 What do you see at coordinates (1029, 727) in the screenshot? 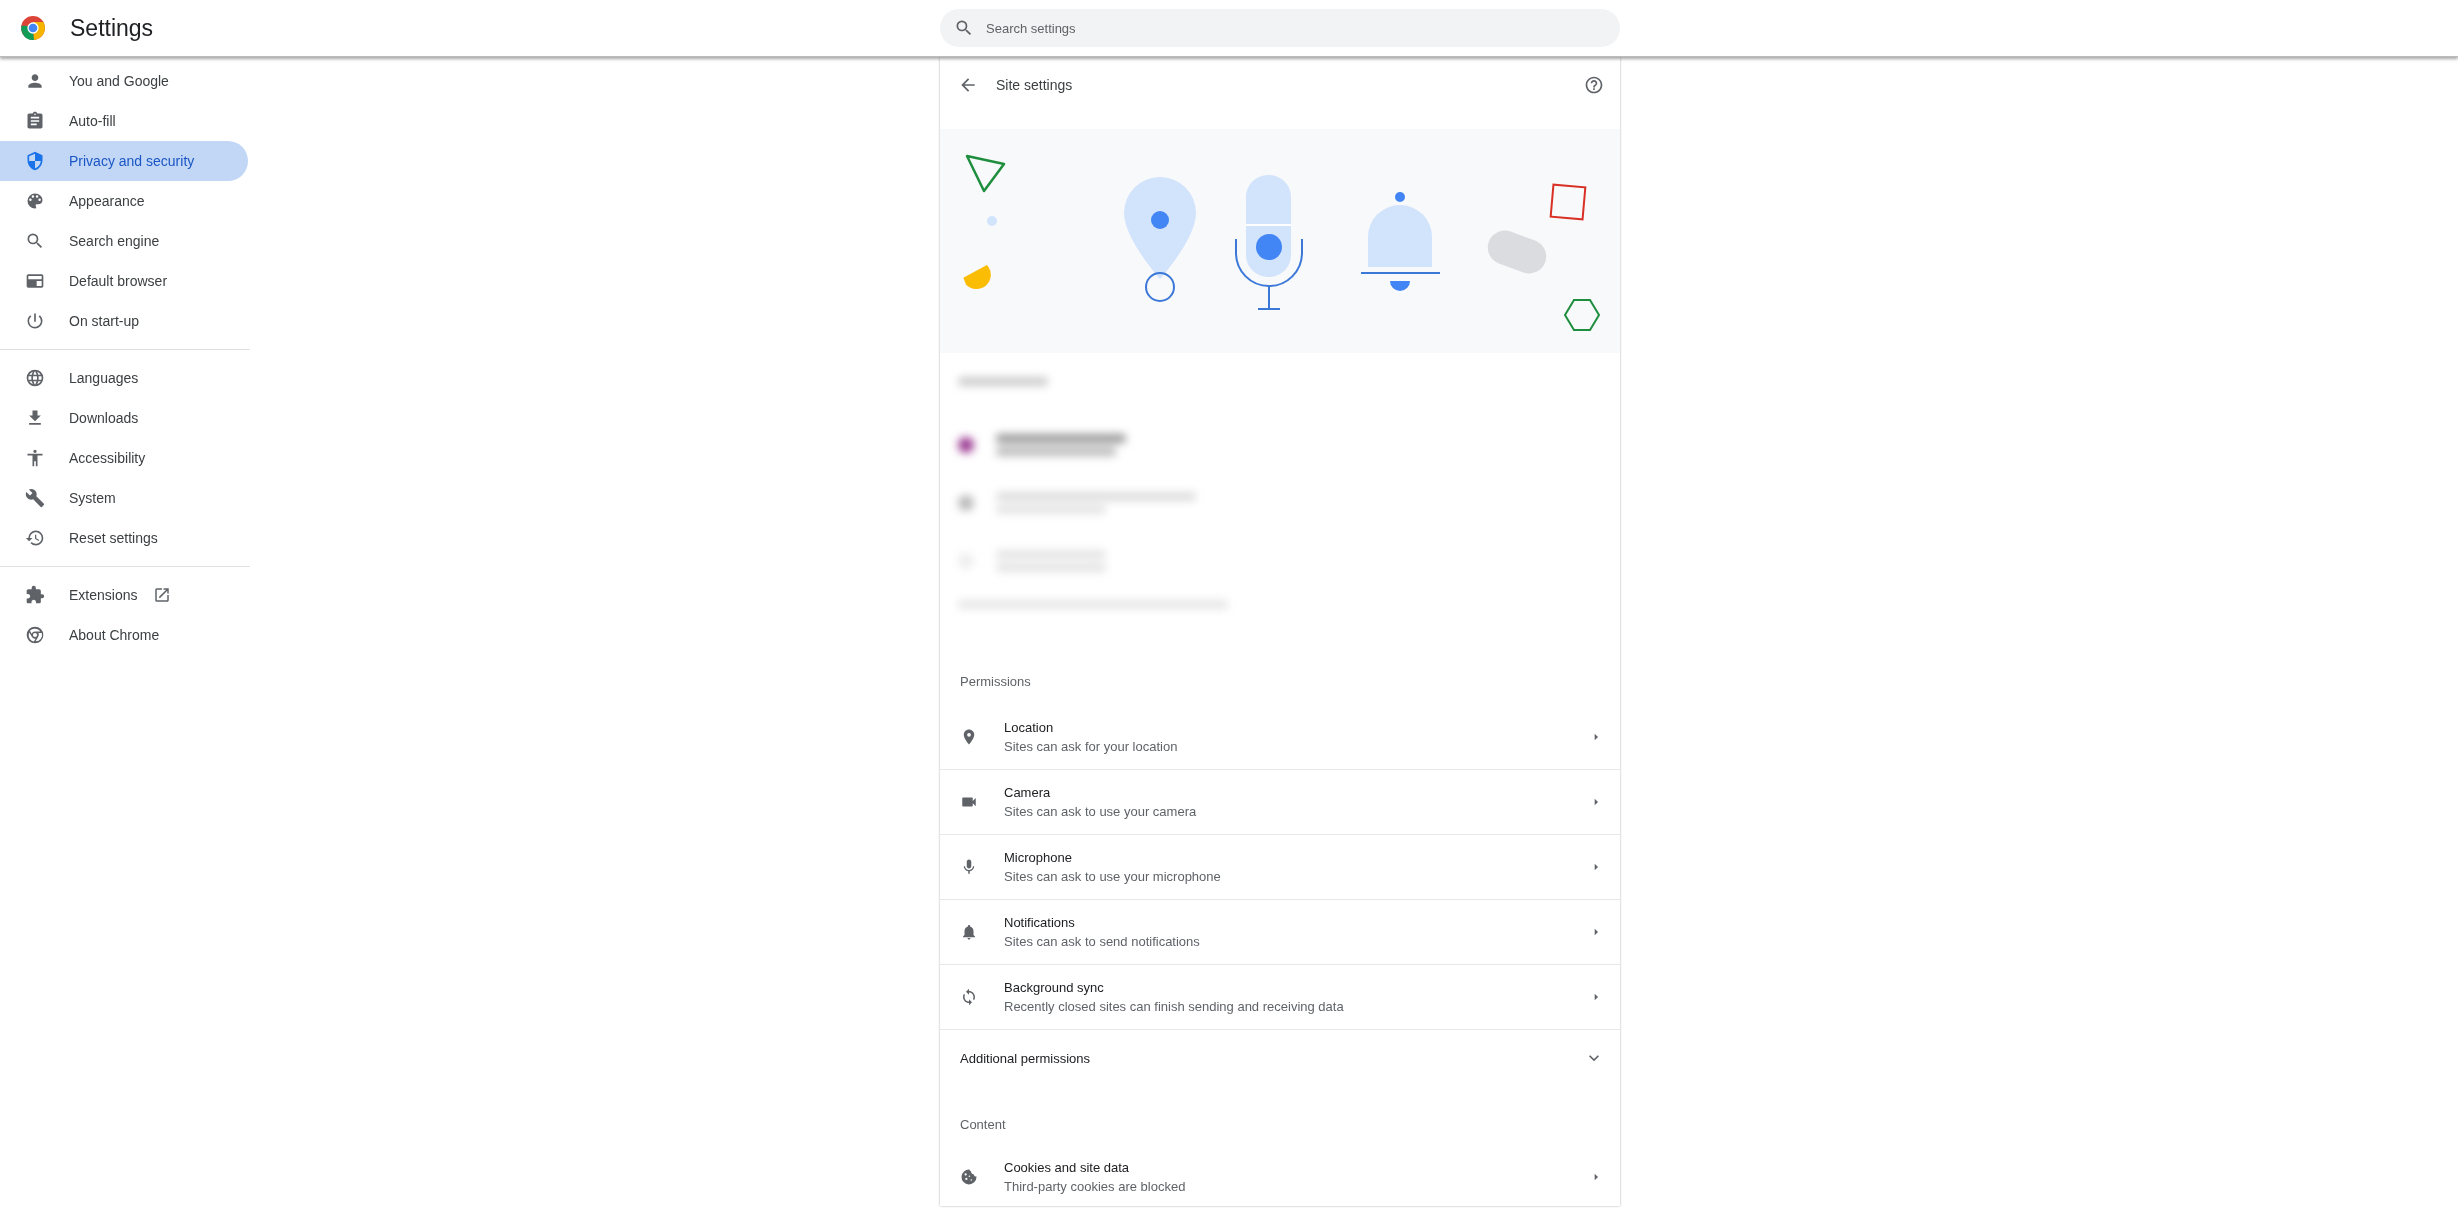
I see `row-title: Location` at bounding box center [1029, 727].